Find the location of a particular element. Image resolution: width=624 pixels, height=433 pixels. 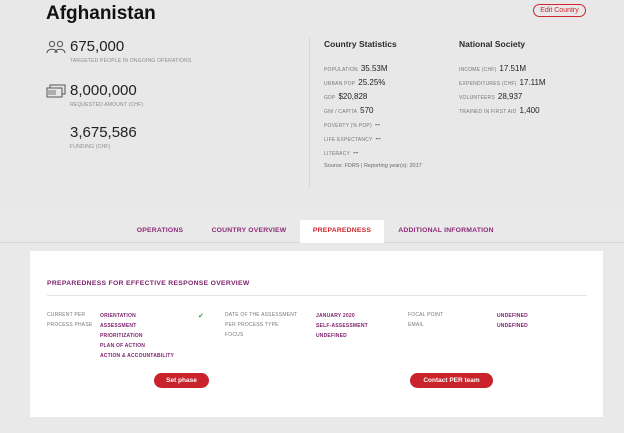

assessment-value: SELF-ASSESSMENT is located at coordinates (342, 326).